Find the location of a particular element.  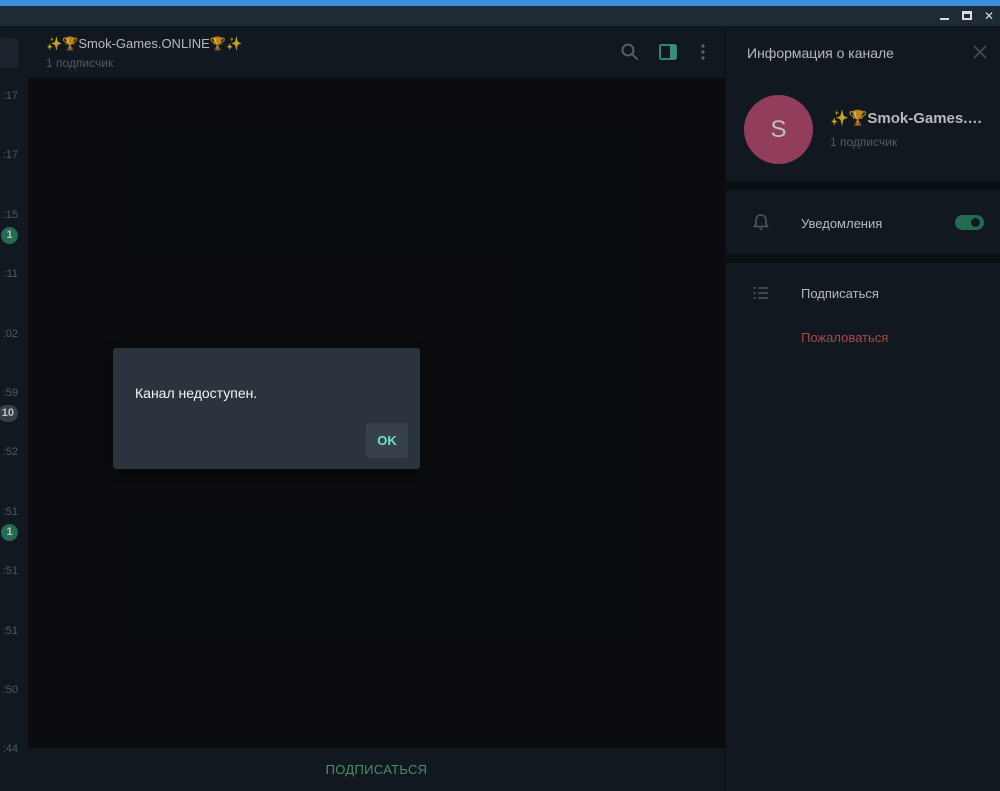

channel-subscriber-count: 1 подписчик is located at coordinates (864, 142).